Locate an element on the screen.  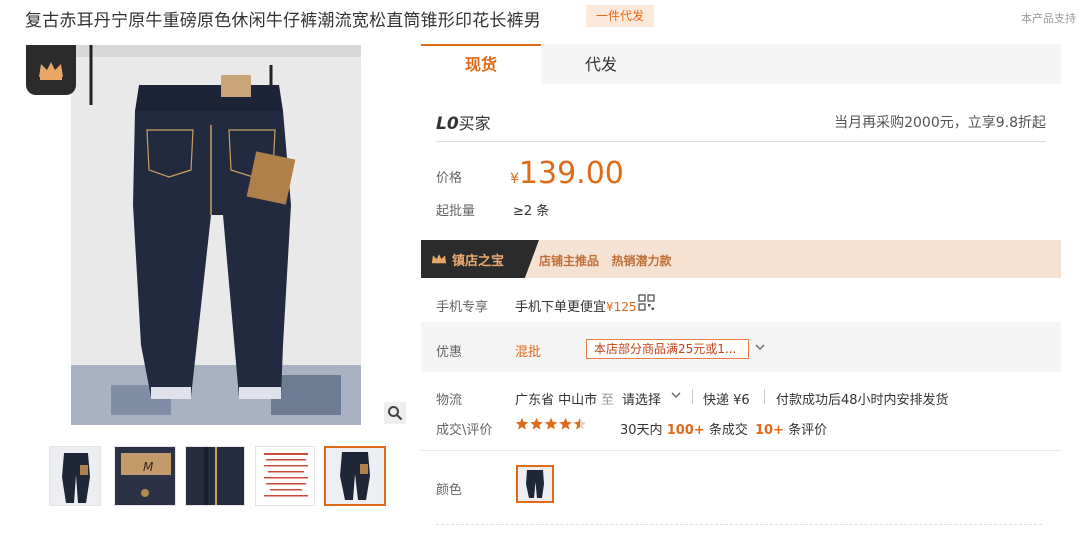
buyer-level-logo: L0买家 is located at coordinates (463, 122).